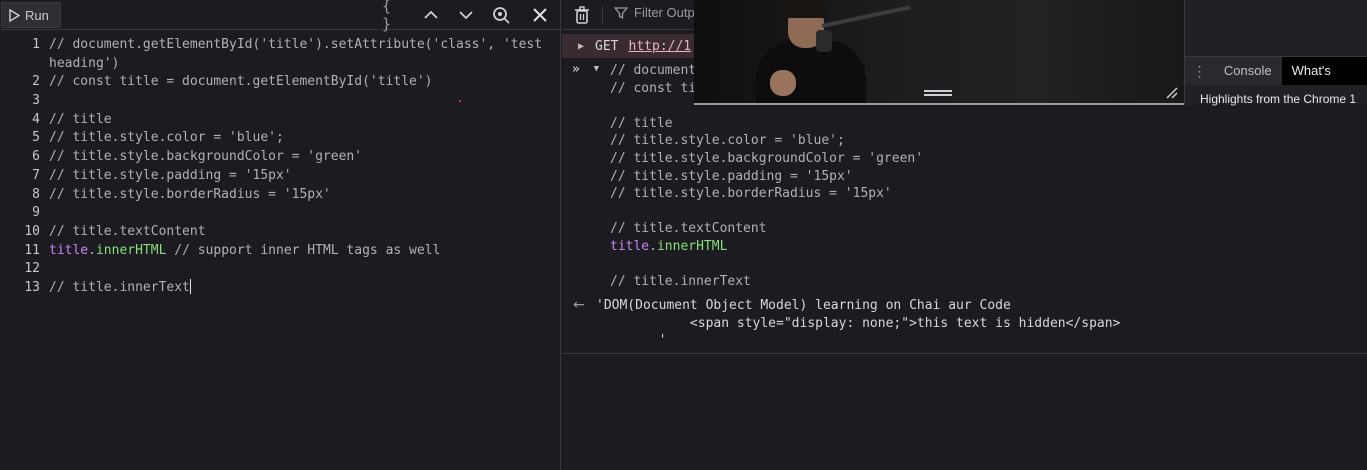  I want to click on line-number: 5, so click(36, 138).